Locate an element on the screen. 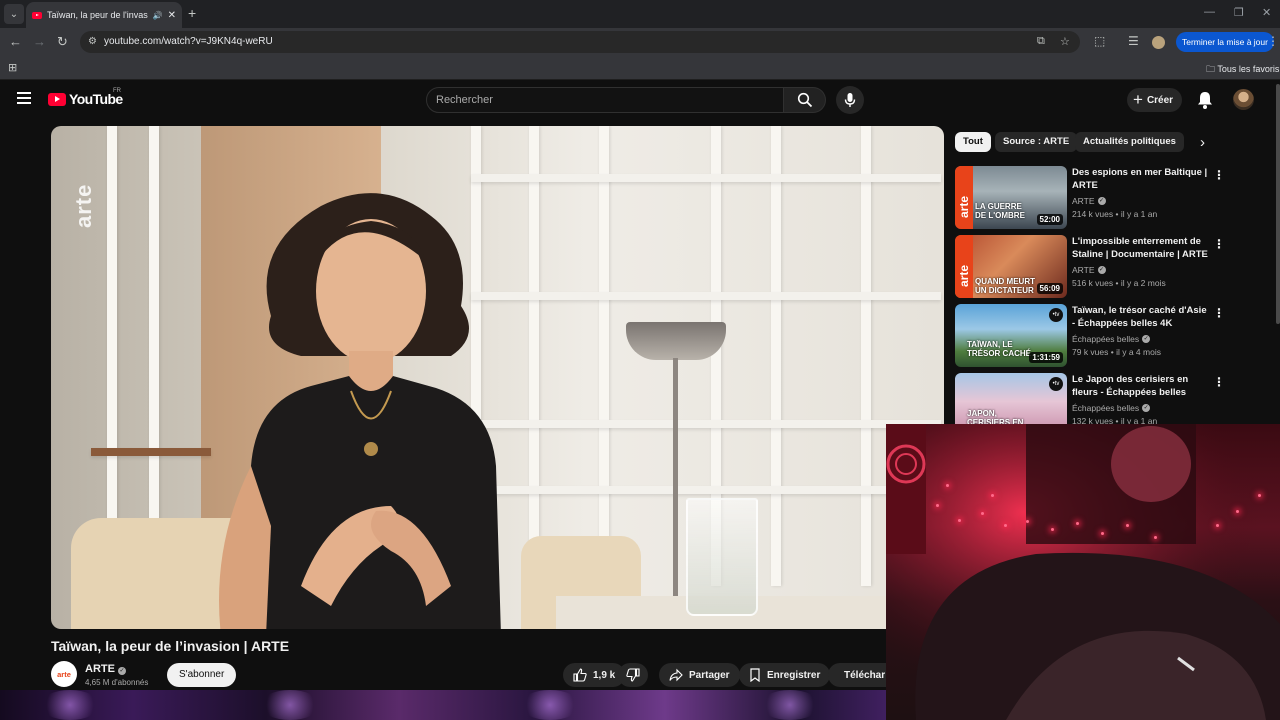 Image resolution: width=1280 pixels, height=720 pixels. update-button: Terminer la mise à jour is located at coordinates (1225, 42).